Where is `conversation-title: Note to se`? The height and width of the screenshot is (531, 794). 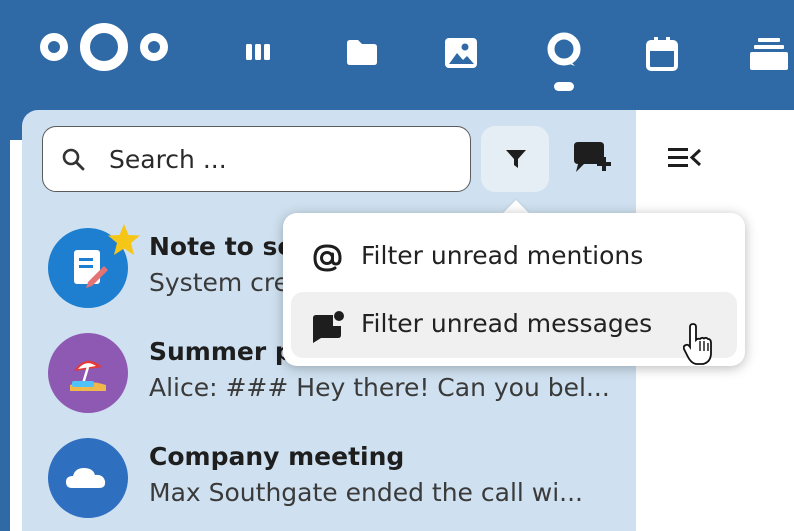
conversation-title: Note to se is located at coordinates (222, 246).